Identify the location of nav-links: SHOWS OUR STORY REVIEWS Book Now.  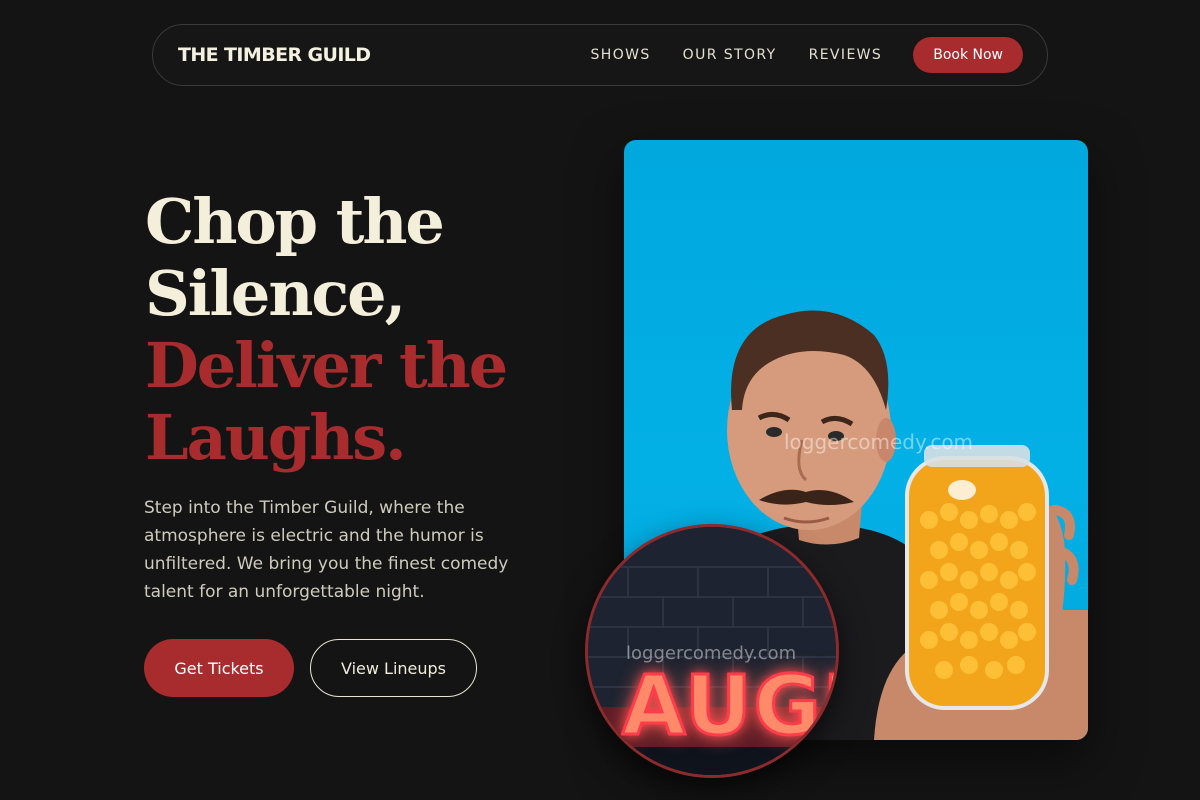
(807, 55).